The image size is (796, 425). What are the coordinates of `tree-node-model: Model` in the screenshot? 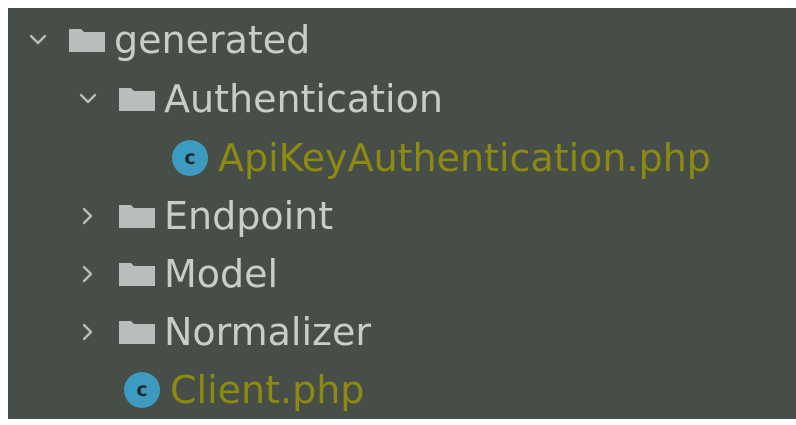 It's located at (177, 274).